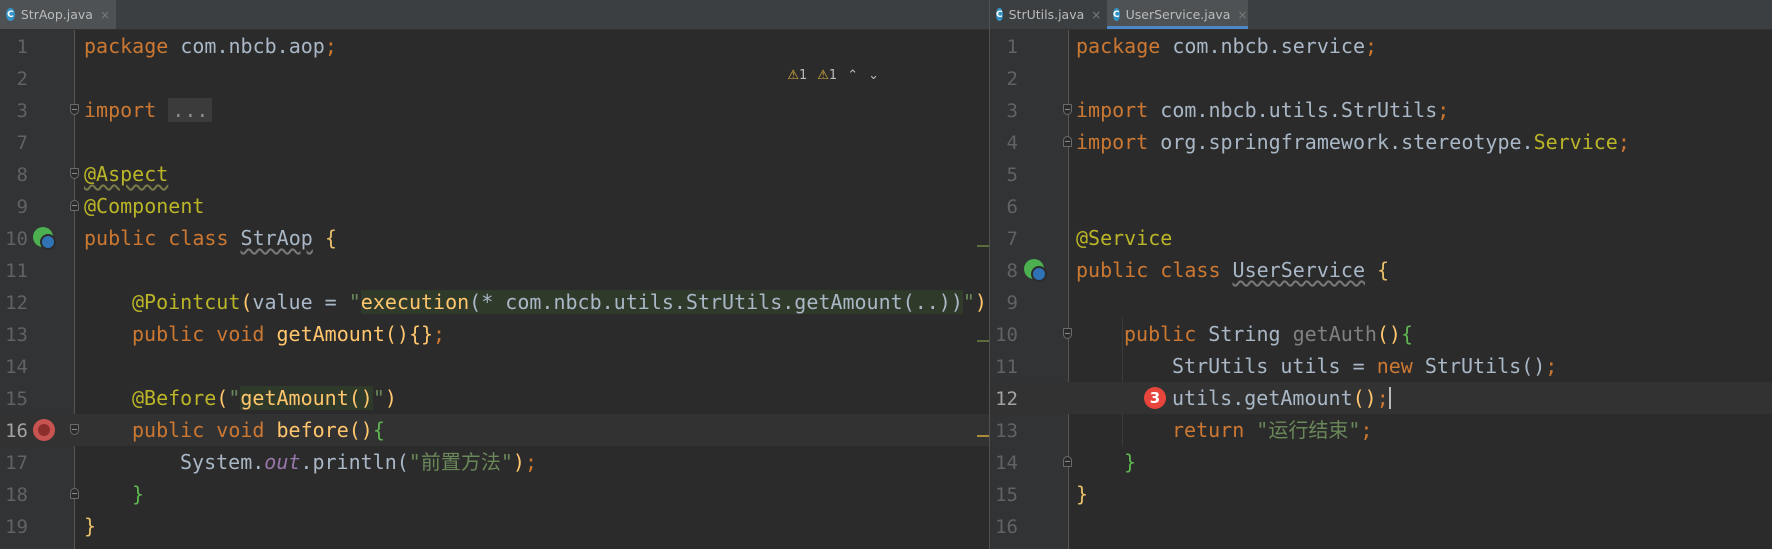 Image resolution: width=1772 pixels, height=549 pixels. Describe the element at coordinates (1012, 143) in the screenshot. I see `line-number: 4` at that location.